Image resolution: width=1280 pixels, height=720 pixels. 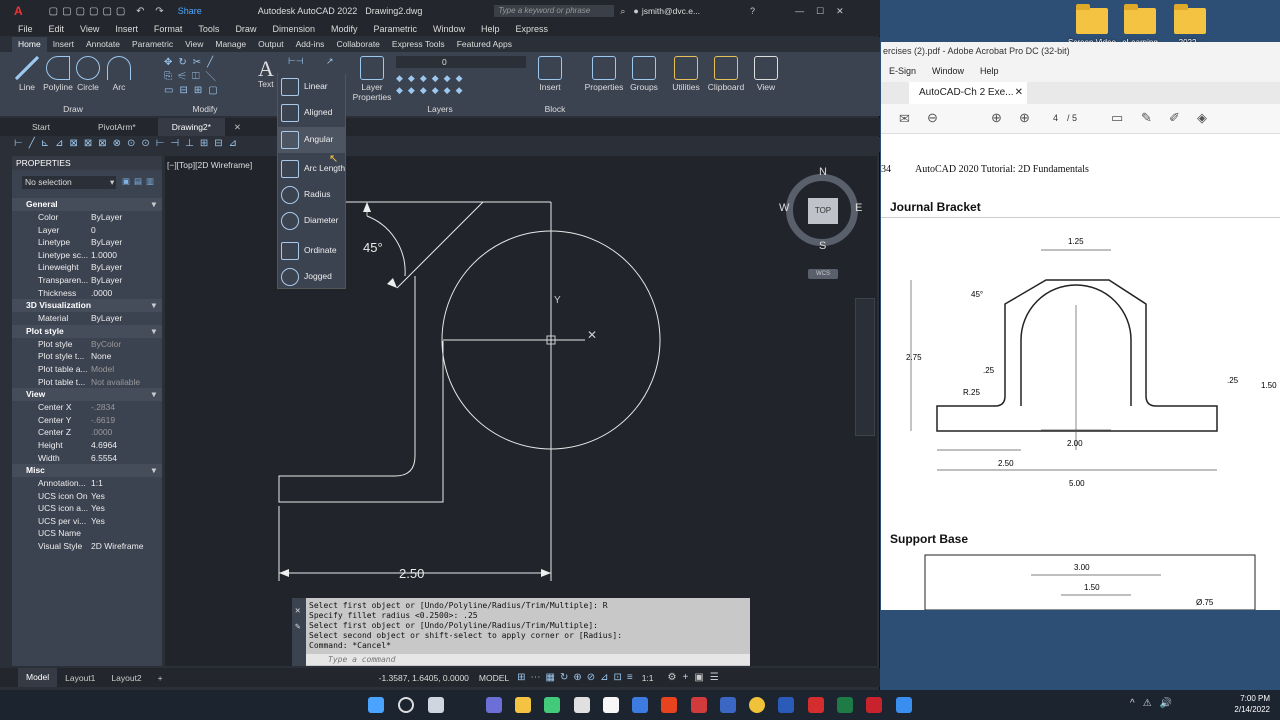 I want to click on add-layout-icon: +, so click(x=160, y=678).